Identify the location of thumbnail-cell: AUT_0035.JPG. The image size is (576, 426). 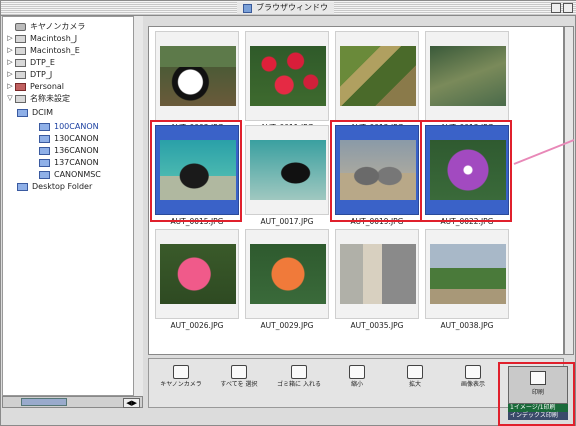
(377, 281).